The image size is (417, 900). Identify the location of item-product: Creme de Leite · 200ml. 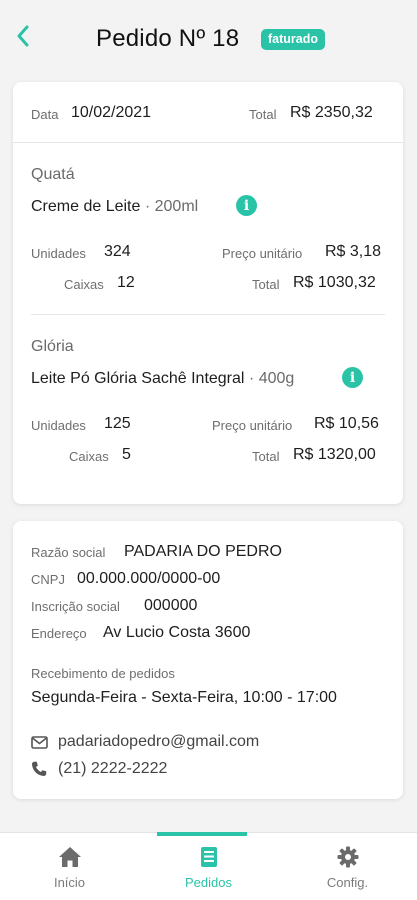
(114, 207).